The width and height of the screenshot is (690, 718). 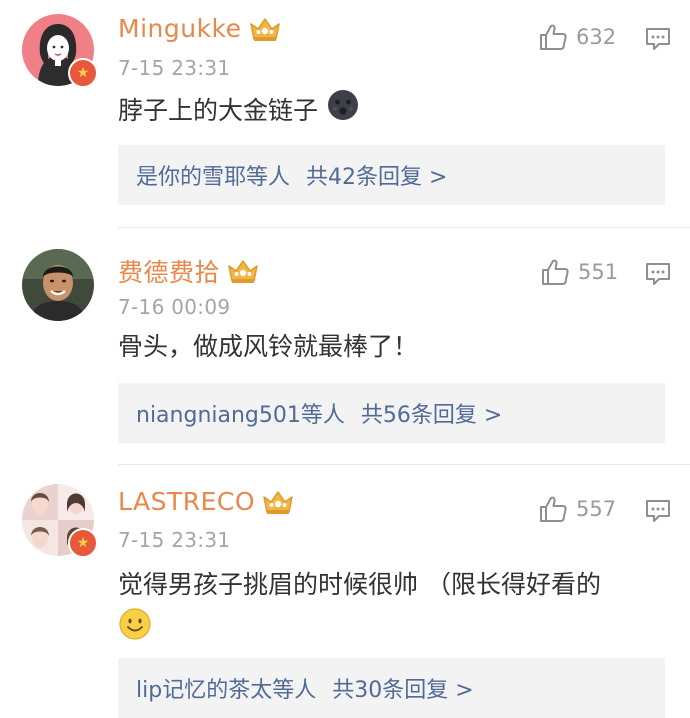 I want to click on comment-text: 骨头，做成风铃就最棒了！, so click(x=390, y=347).